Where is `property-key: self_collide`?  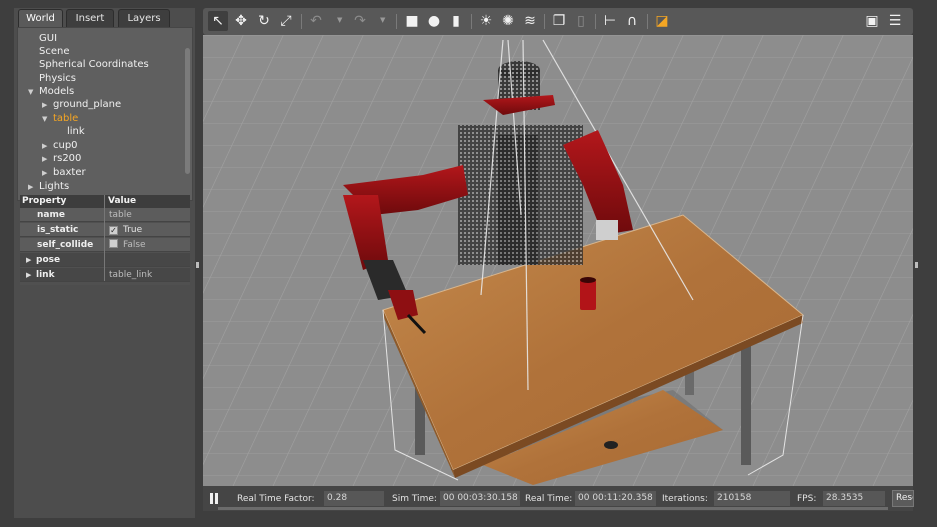
property-key: self_collide is located at coordinates (65, 245).